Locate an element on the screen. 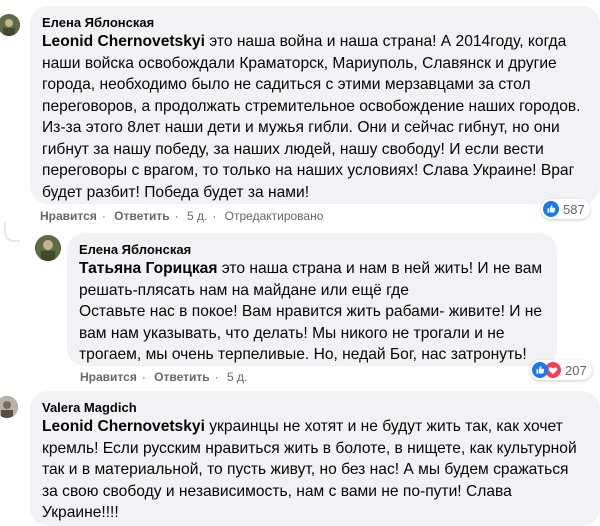  comment-actions: Нравится · Ответить · 5 д. is located at coordinates (164, 377).